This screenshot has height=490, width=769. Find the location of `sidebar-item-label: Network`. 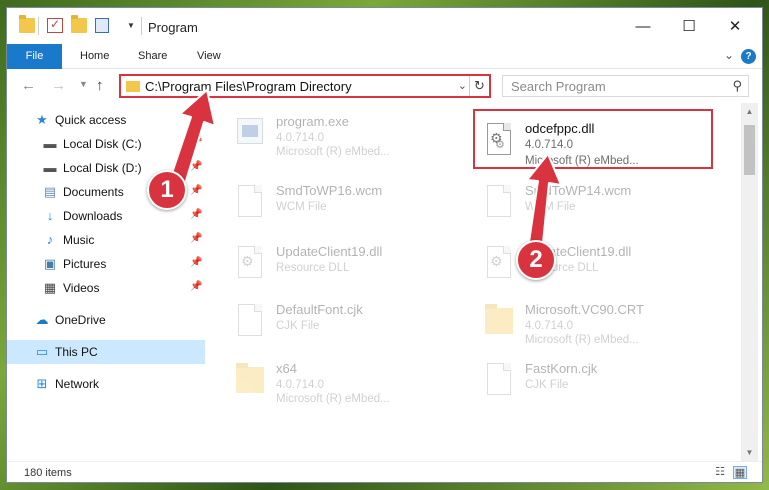

sidebar-item-label: Network is located at coordinates (77, 384).